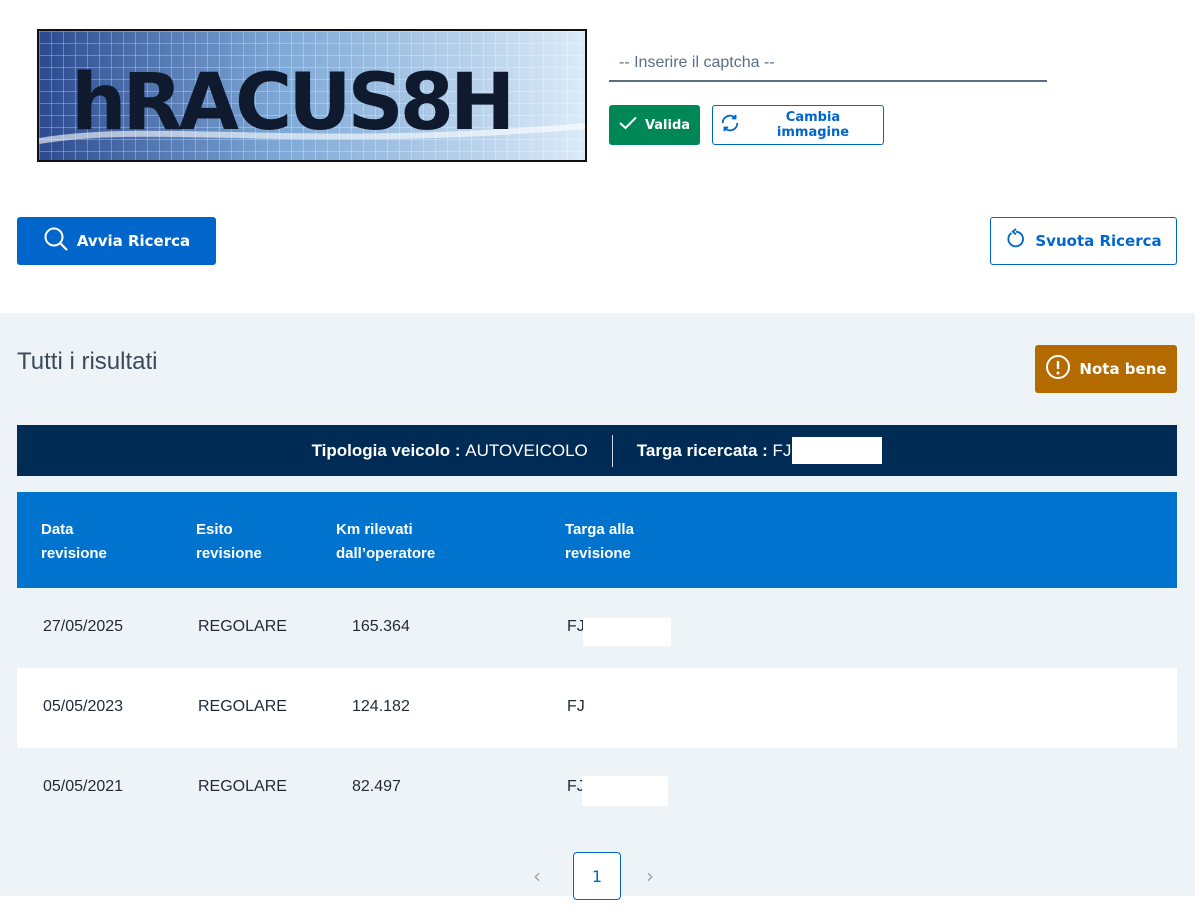  Describe the element at coordinates (83, 786) in the screenshot. I see `cell-date: 05/05/2021` at that location.